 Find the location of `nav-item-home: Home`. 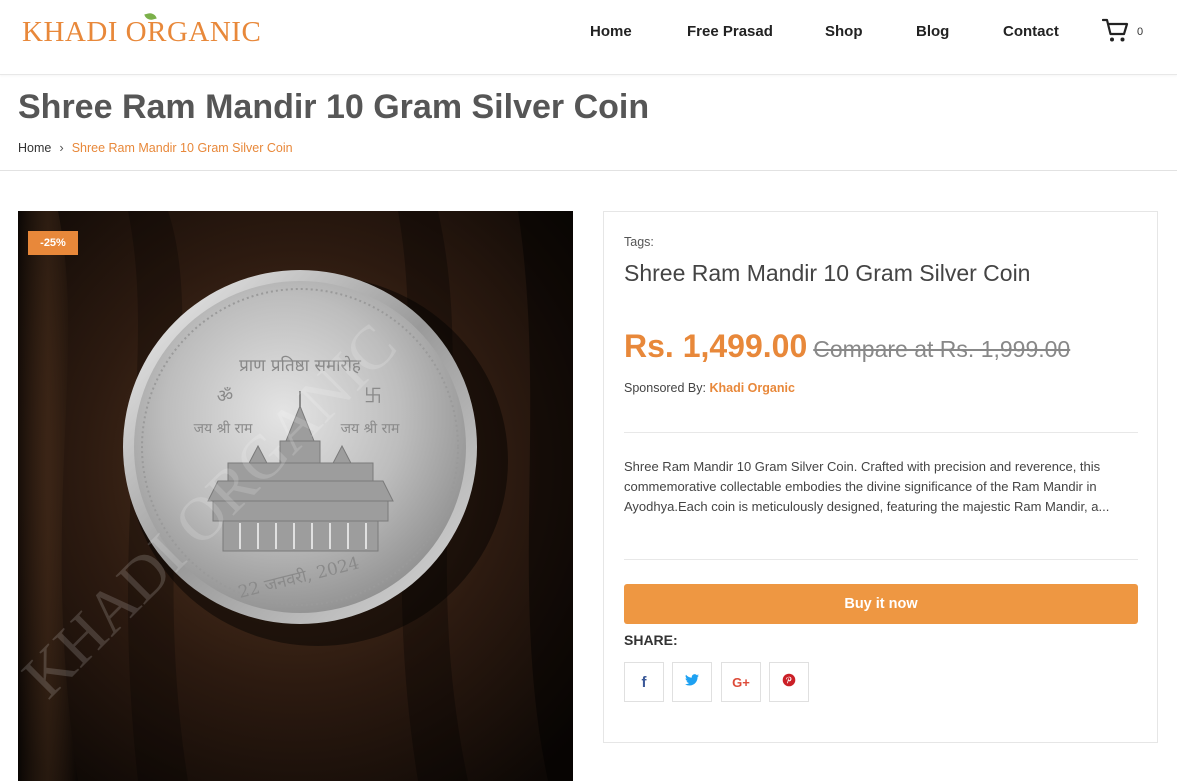

nav-item-home: Home is located at coordinates (611, 31).